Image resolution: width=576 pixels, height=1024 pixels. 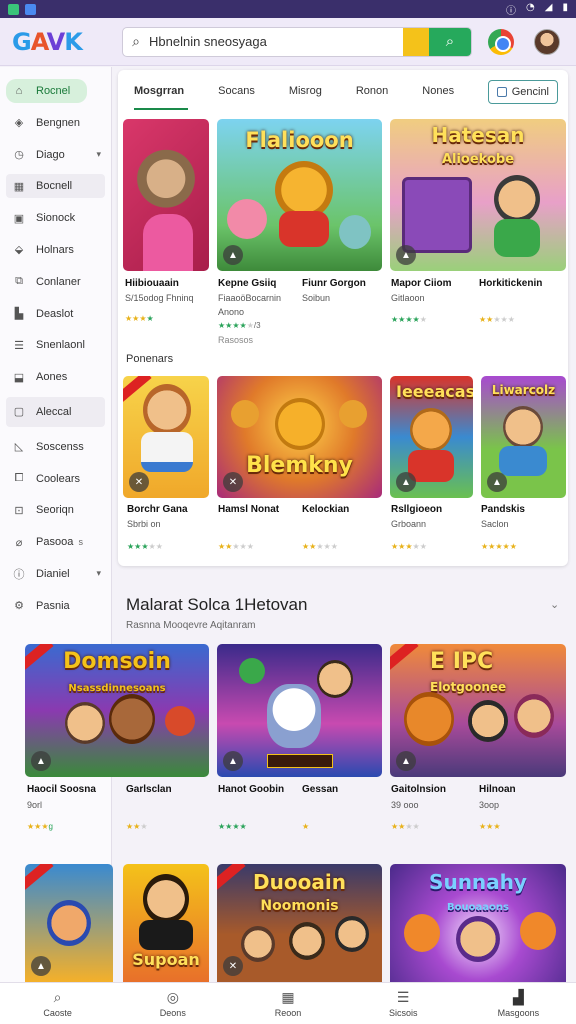 I want to click on general-button: Gencinl, so click(x=522, y=92).